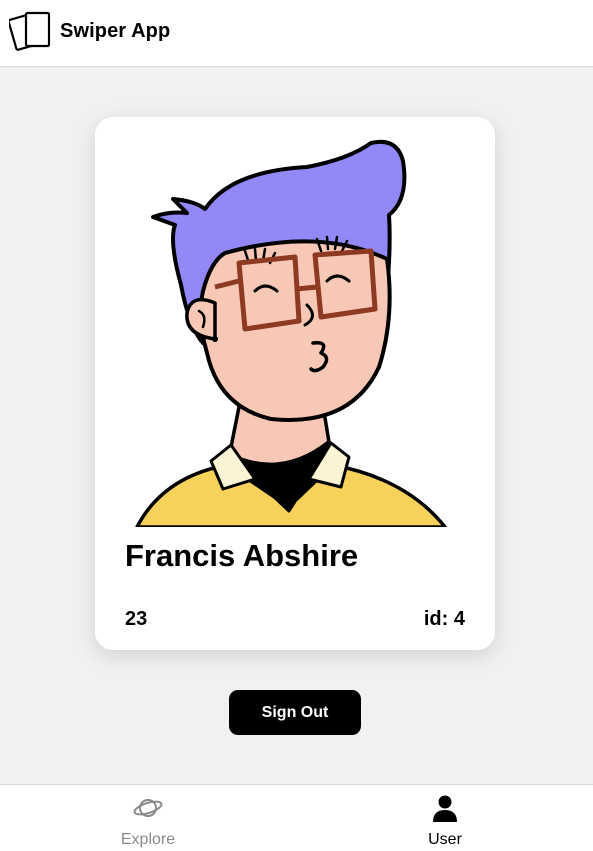 The height and width of the screenshot is (851, 593). I want to click on tab-explore-label: Explore, so click(148, 839).